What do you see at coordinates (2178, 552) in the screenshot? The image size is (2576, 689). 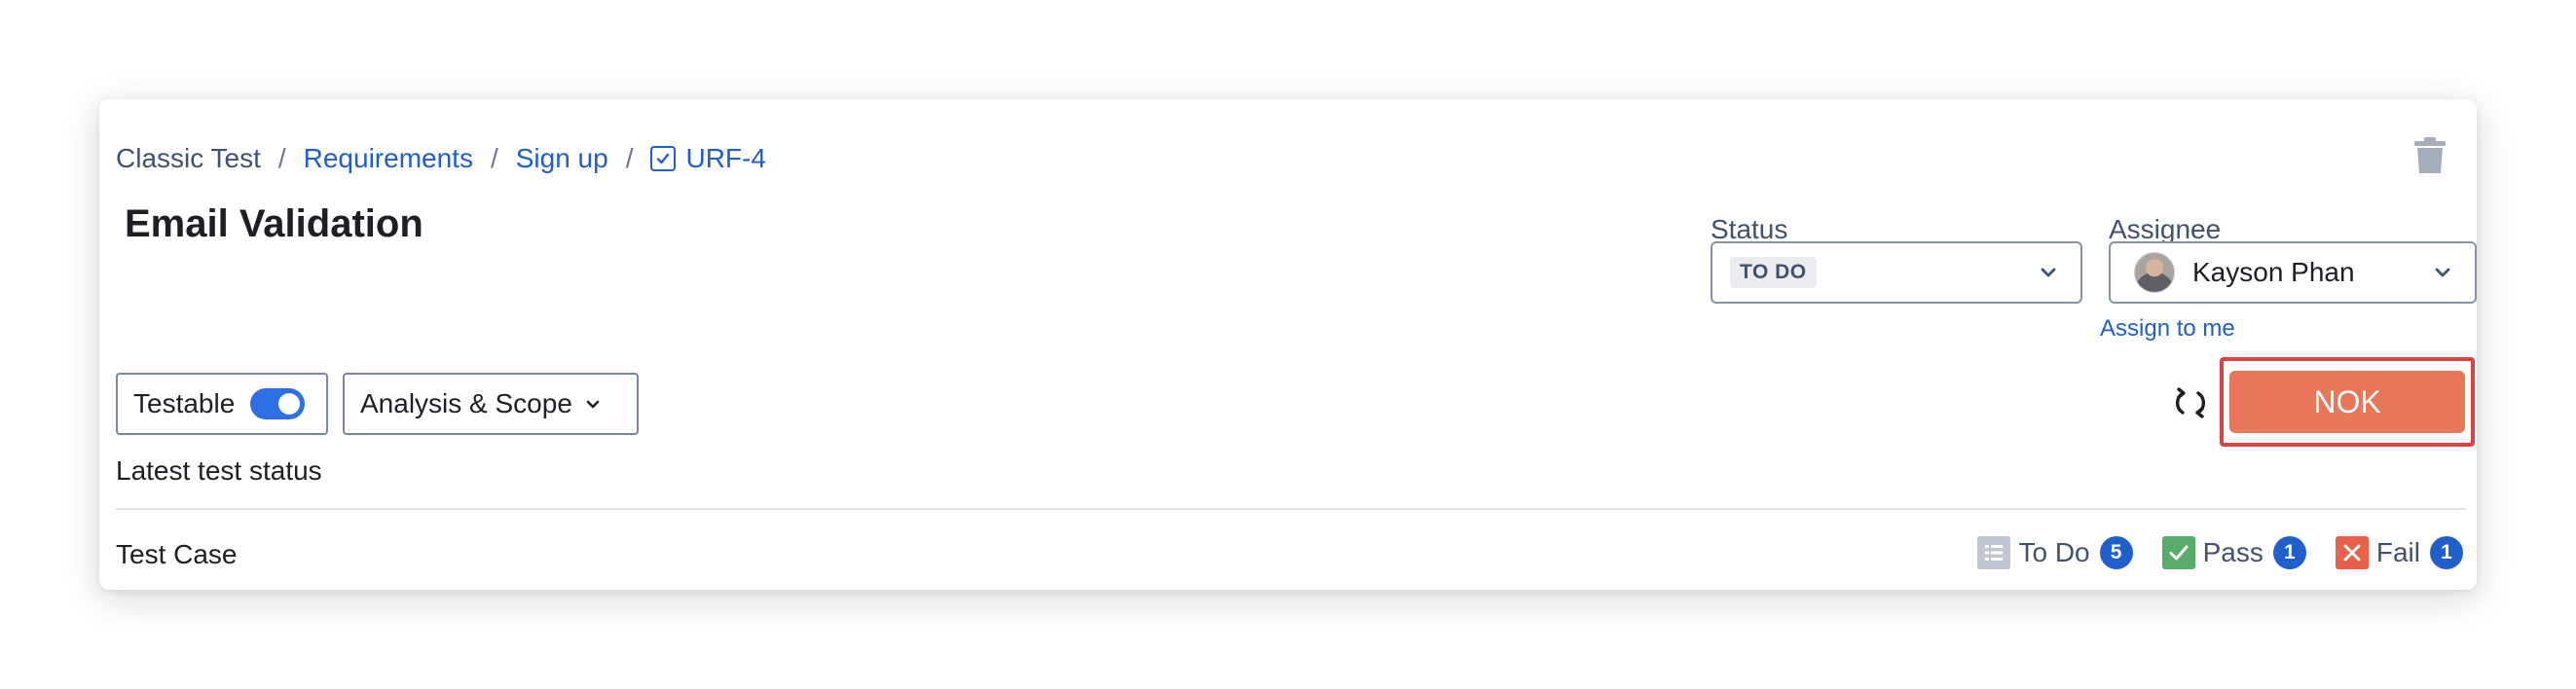 I see `check-icon` at bounding box center [2178, 552].